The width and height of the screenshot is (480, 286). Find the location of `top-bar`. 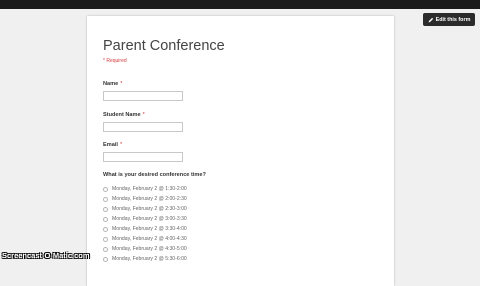

top-bar is located at coordinates (240, 4).